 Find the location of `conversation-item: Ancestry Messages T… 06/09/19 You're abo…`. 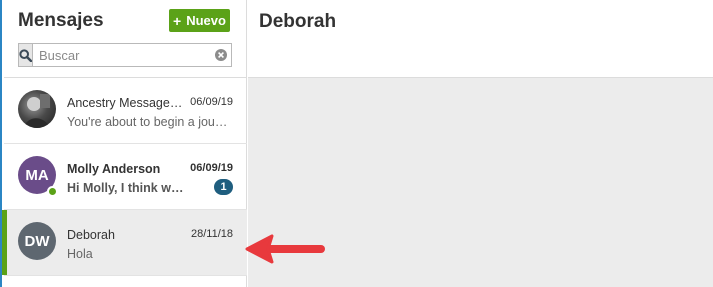

conversation-item: Ancestry Messages T… 06/09/19 You're abo… is located at coordinates (125, 111).